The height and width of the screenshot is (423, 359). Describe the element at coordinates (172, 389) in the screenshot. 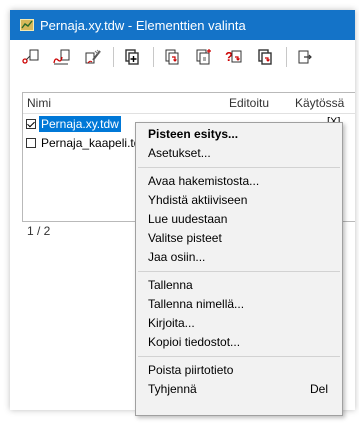

I see `menu-item-clear-label: Tyhjennä` at that location.